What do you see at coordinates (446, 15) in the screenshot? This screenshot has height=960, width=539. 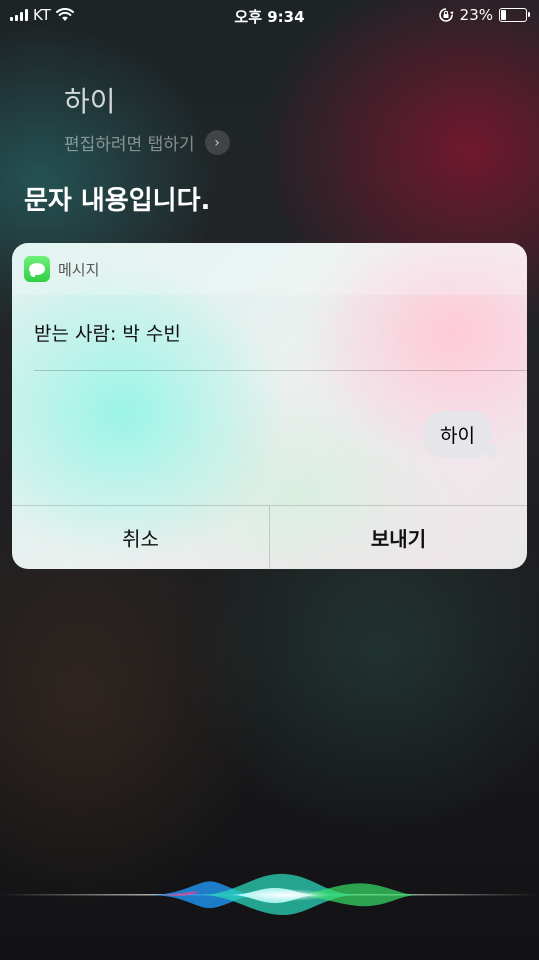 I see `rotation-lock-icon` at bounding box center [446, 15].